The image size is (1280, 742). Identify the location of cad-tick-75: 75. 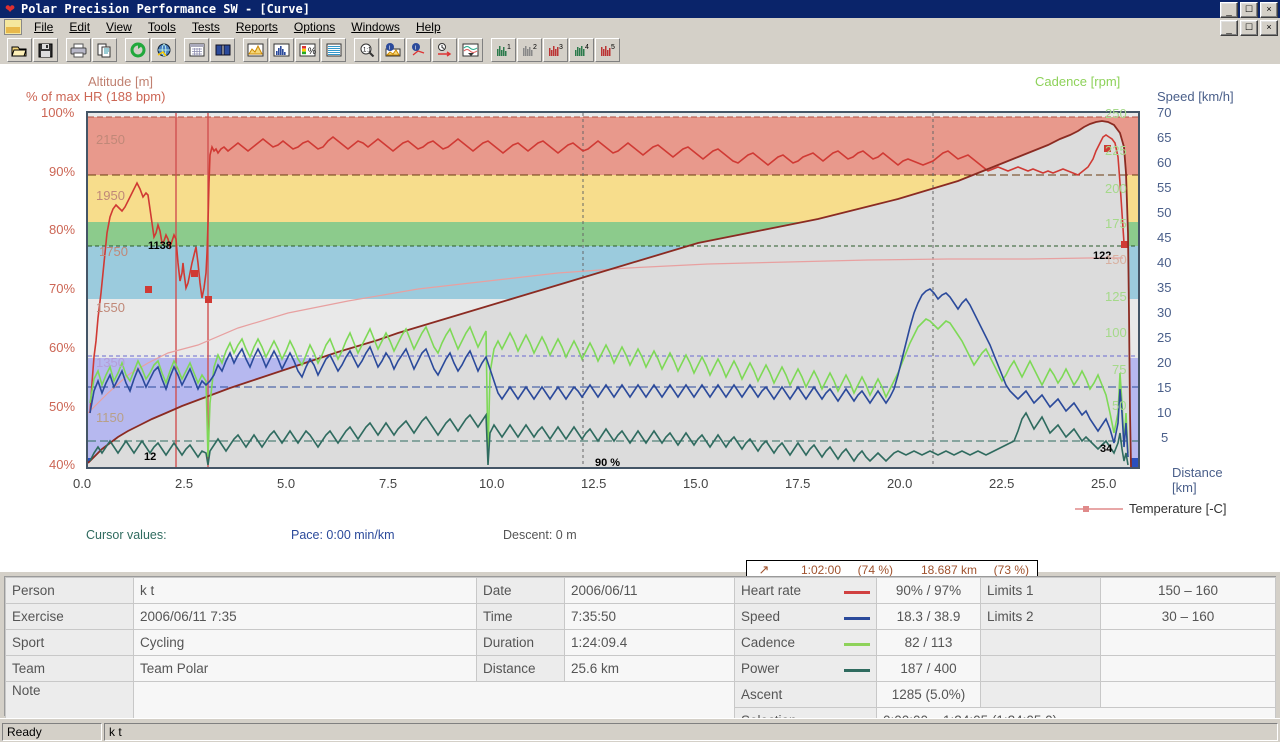
(1119, 369).